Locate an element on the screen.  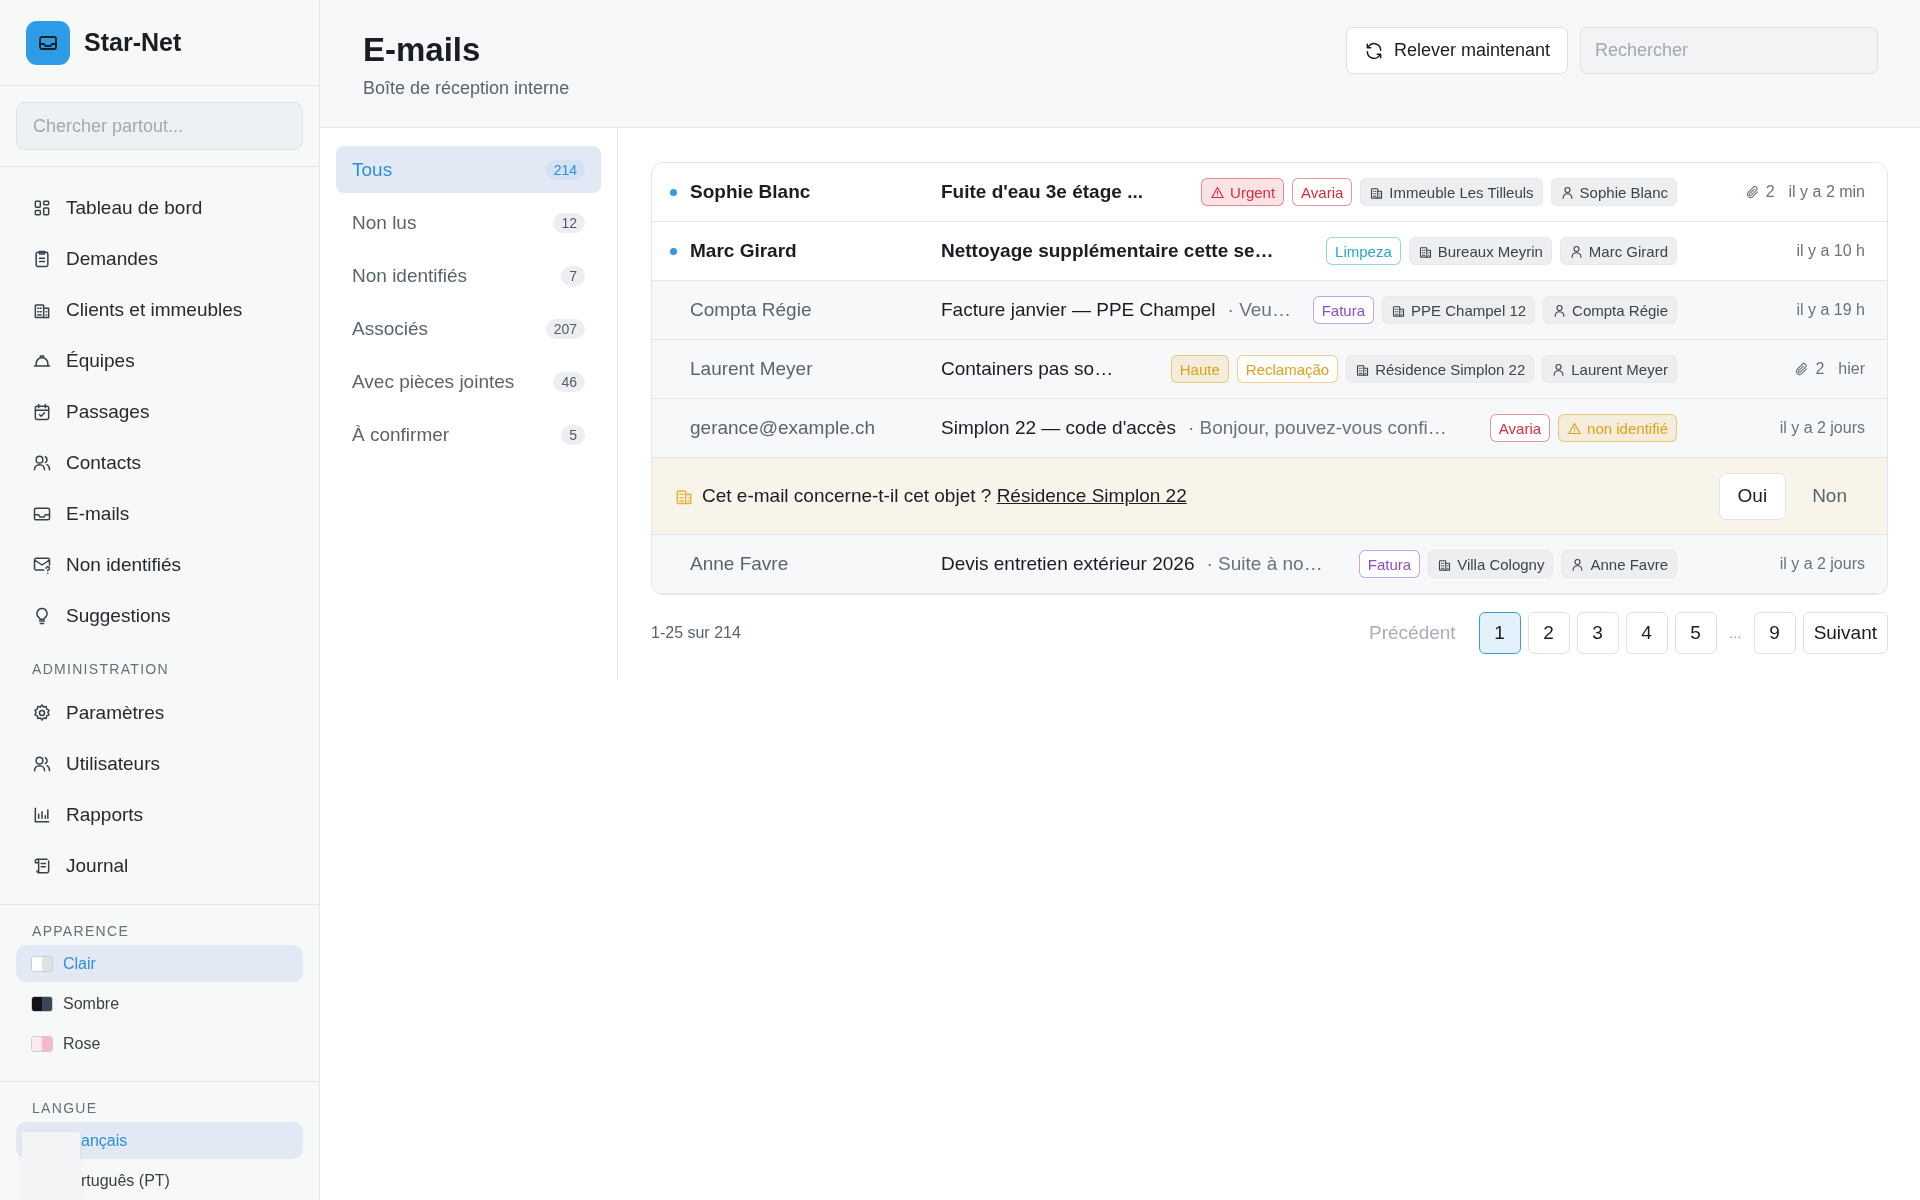
building-chip: Résidence Simplon 22 is located at coordinates (1440, 369).